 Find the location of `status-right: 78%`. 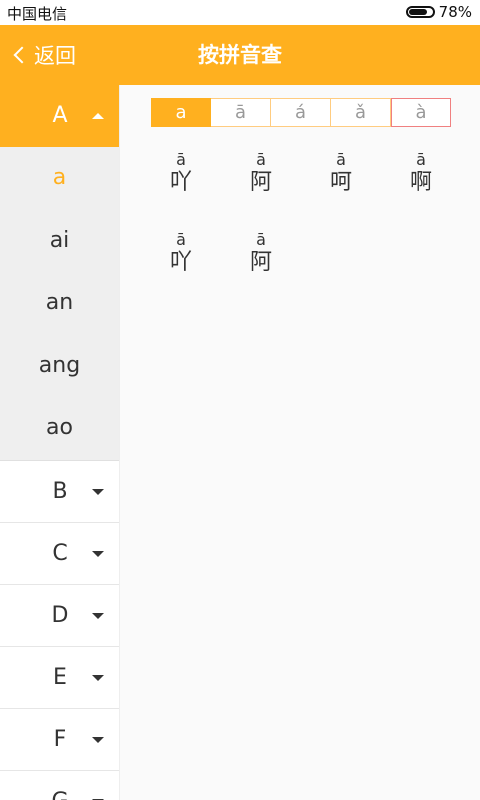

status-right: 78% is located at coordinates (438, 12).